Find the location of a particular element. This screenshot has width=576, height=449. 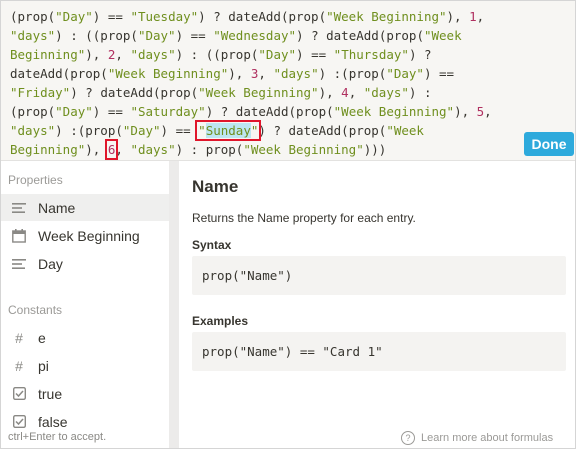

properties-heading: Properties is located at coordinates (35, 180).